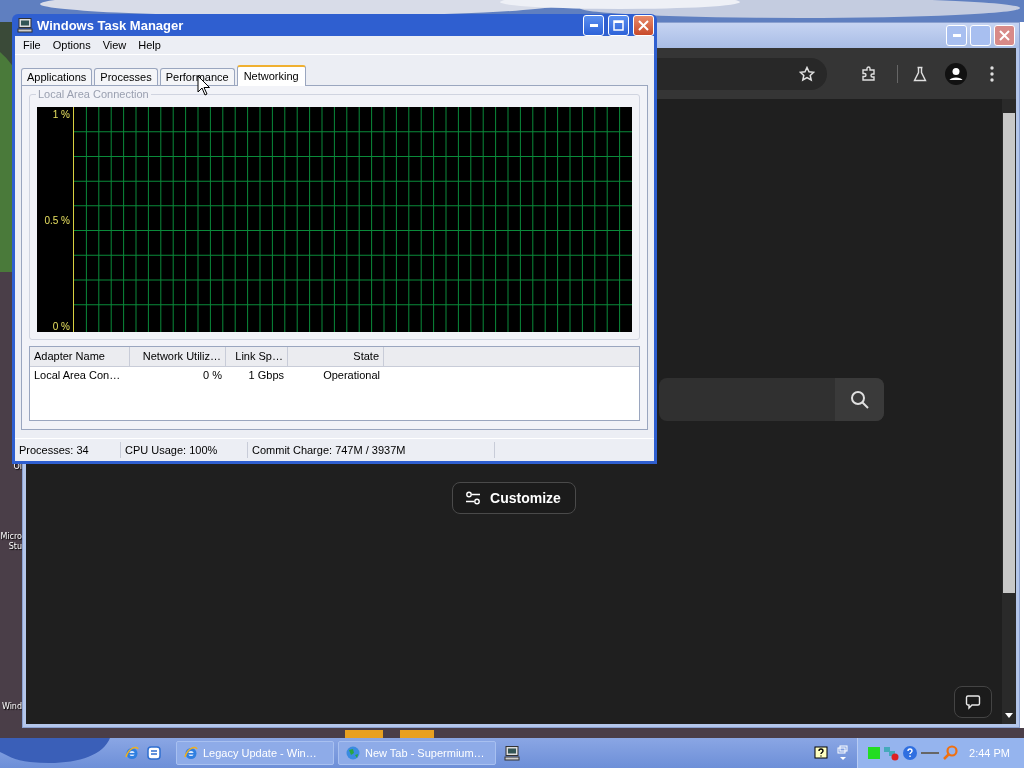 The height and width of the screenshot is (768, 1024). What do you see at coordinates (93, 94) in the screenshot?
I see `group-title: Local Area Connection` at bounding box center [93, 94].